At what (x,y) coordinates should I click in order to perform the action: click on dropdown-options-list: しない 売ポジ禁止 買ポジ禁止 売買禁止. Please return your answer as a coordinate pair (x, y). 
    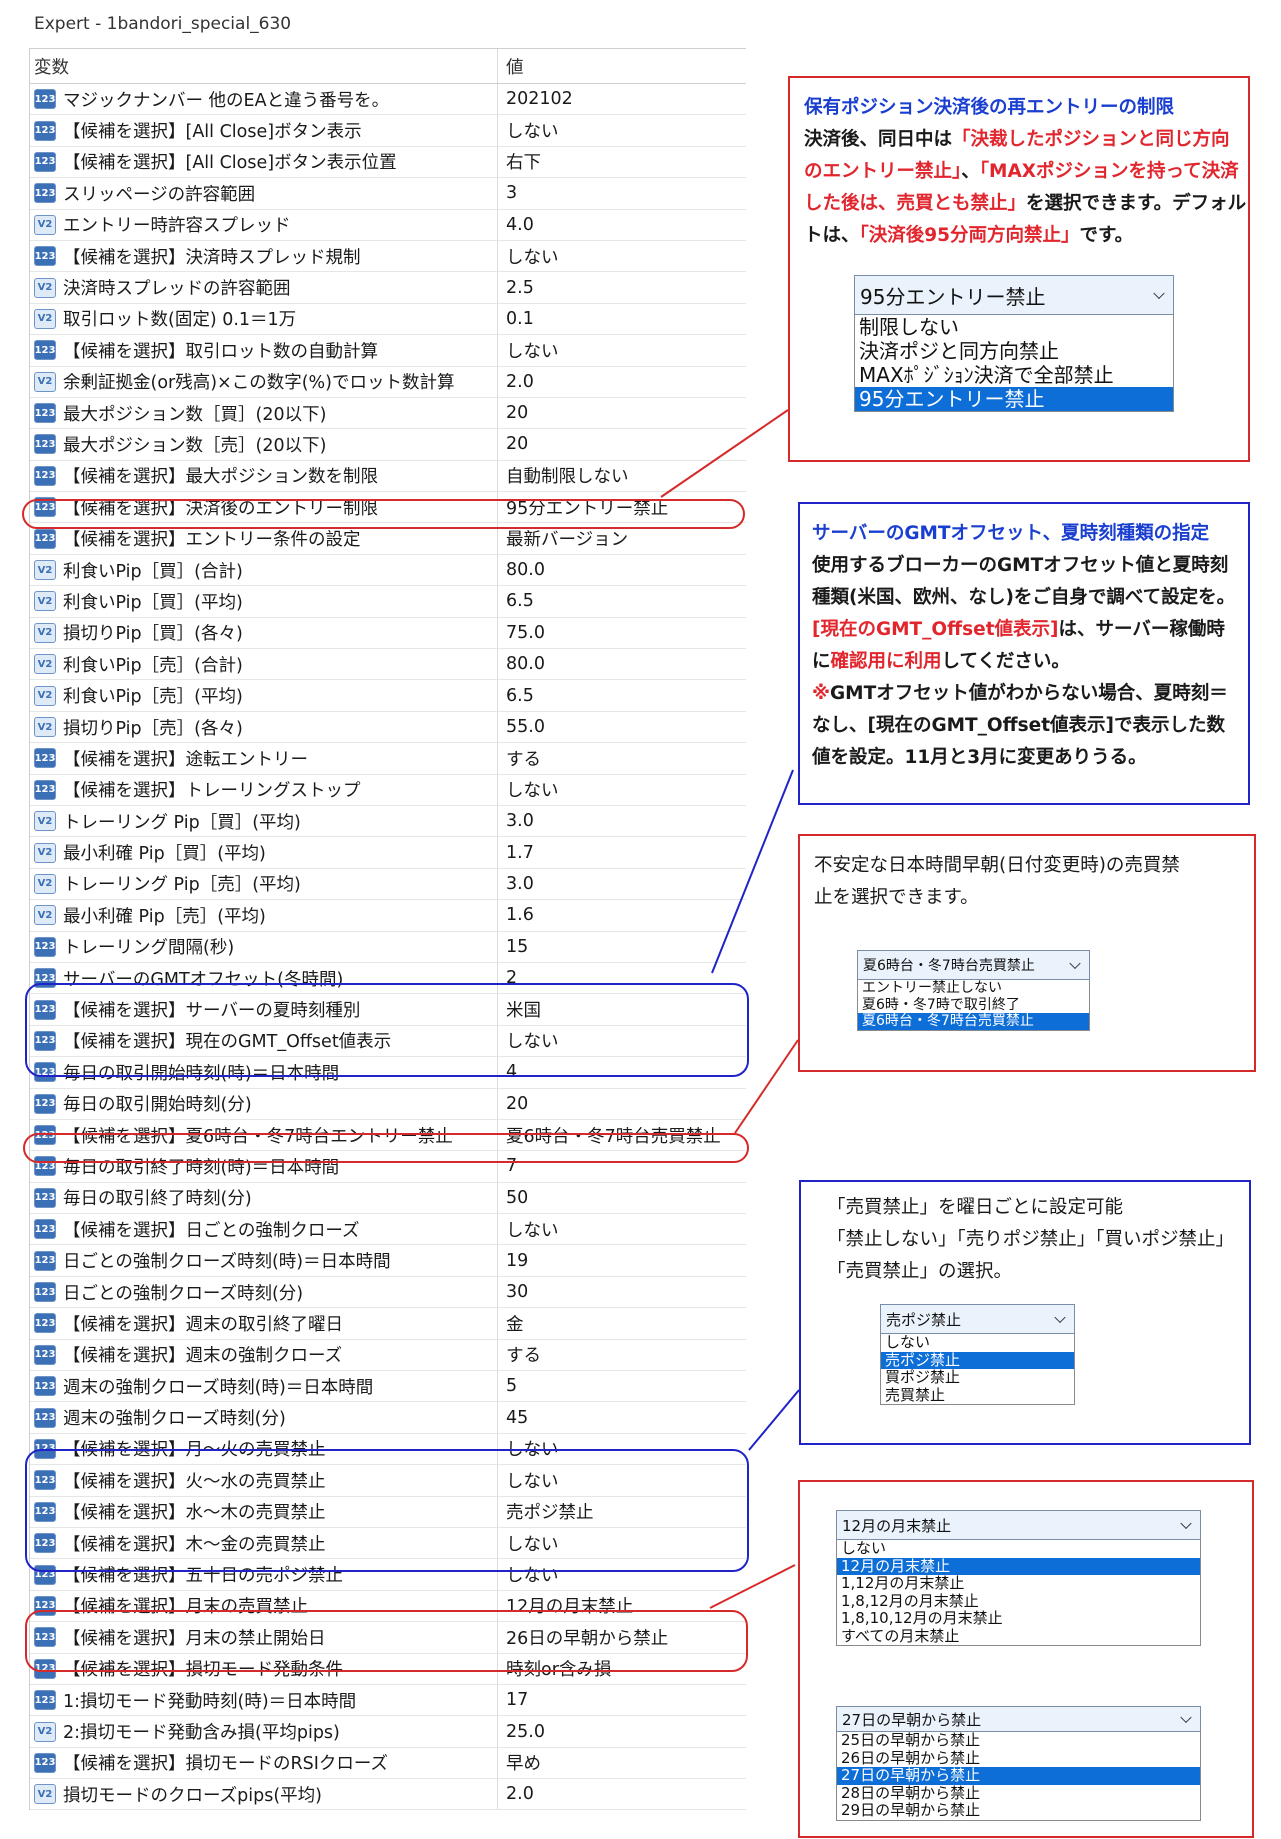
    Looking at the image, I should click on (977, 1369).